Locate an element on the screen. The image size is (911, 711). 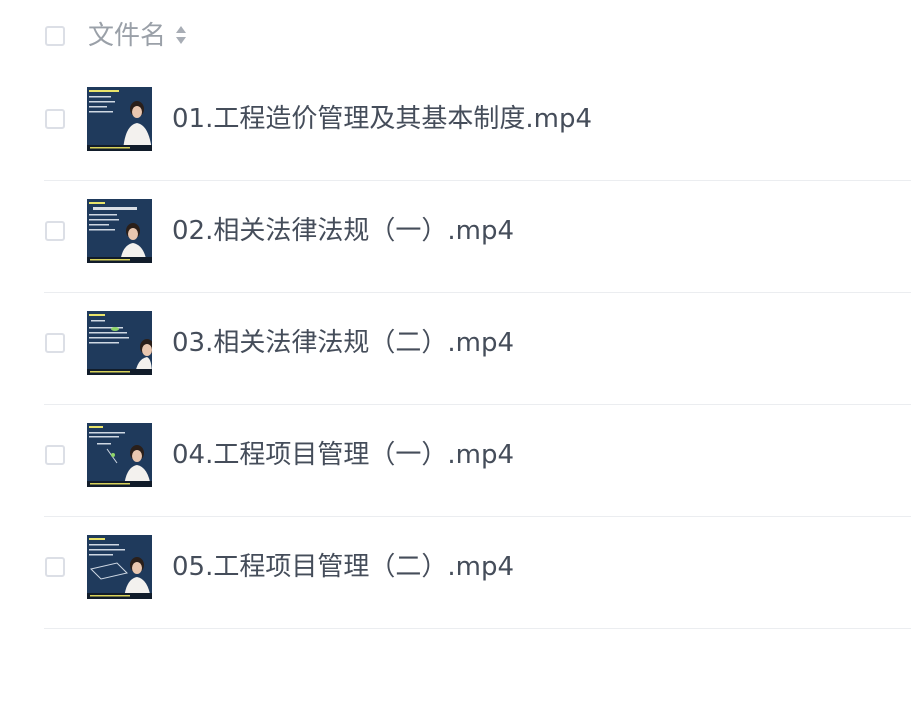
file-name: 02.相关法律法规（一）.mp4 is located at coordinates (343, 231).